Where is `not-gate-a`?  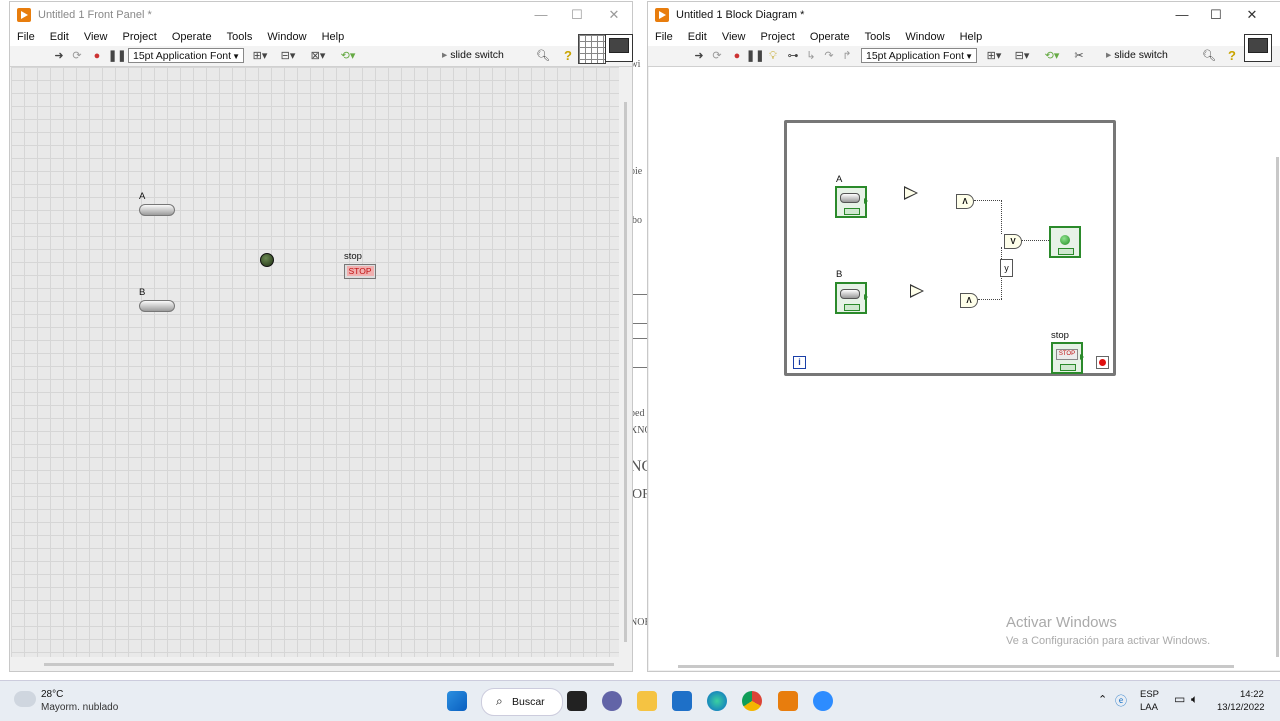 not-gate-a is located at coordinates (911, 193).